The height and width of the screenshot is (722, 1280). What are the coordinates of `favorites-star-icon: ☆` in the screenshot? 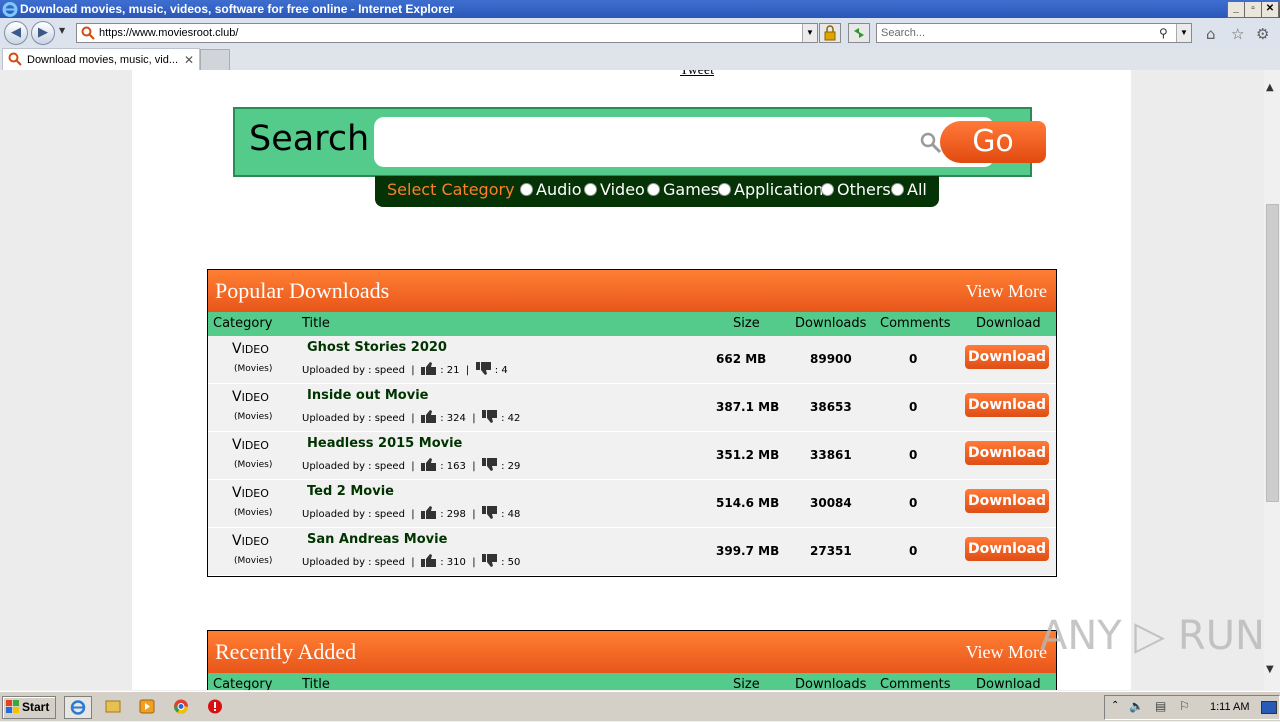 It's located at (1237, 34).